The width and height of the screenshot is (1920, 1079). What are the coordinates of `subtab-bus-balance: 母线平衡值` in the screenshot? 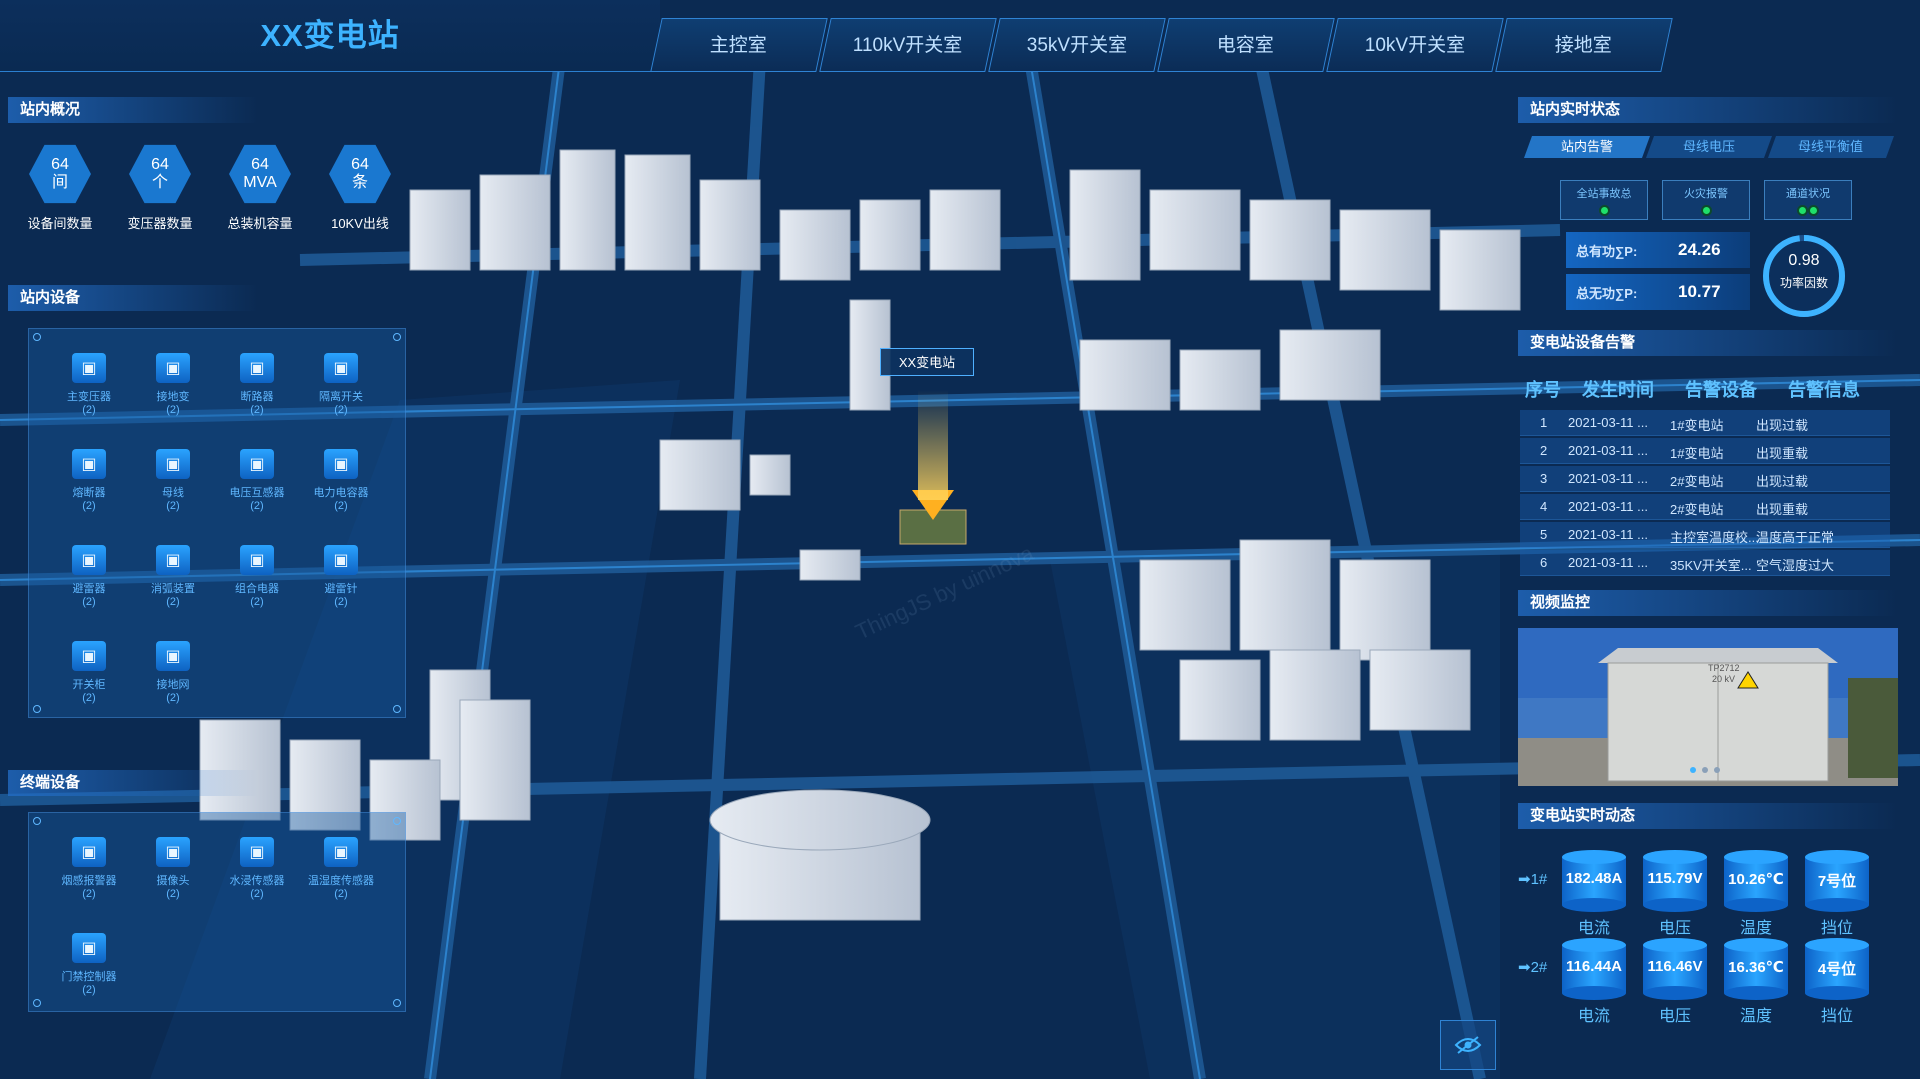 It's located at (1831, 147).